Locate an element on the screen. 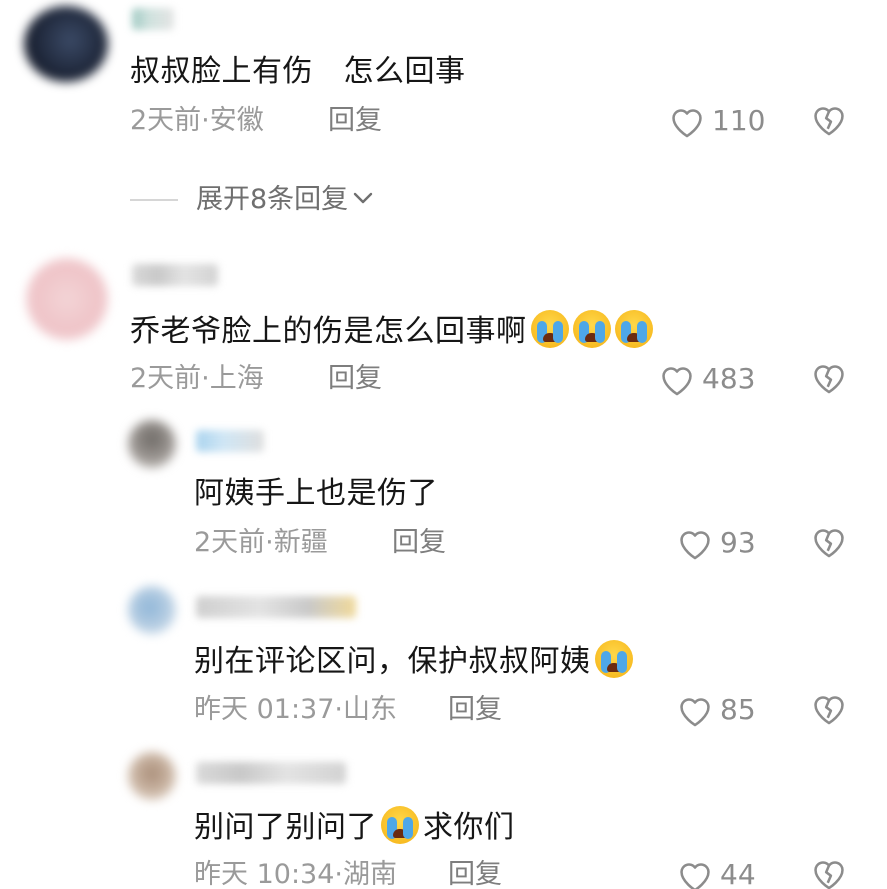 The width and height of the screenshot is (887, 889). comment-text-content: 求你们 is located at coordinates (469, 827).